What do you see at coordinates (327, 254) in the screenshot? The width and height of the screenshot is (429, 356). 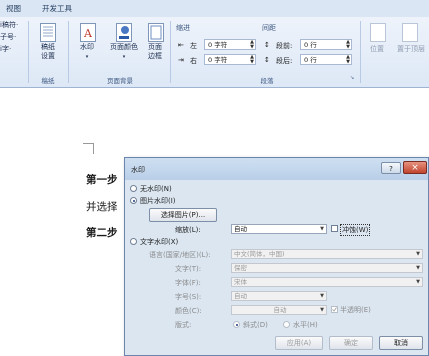 I see `language-combo: 中文(简体，中国) ▼` at bounding box center [327, 254].